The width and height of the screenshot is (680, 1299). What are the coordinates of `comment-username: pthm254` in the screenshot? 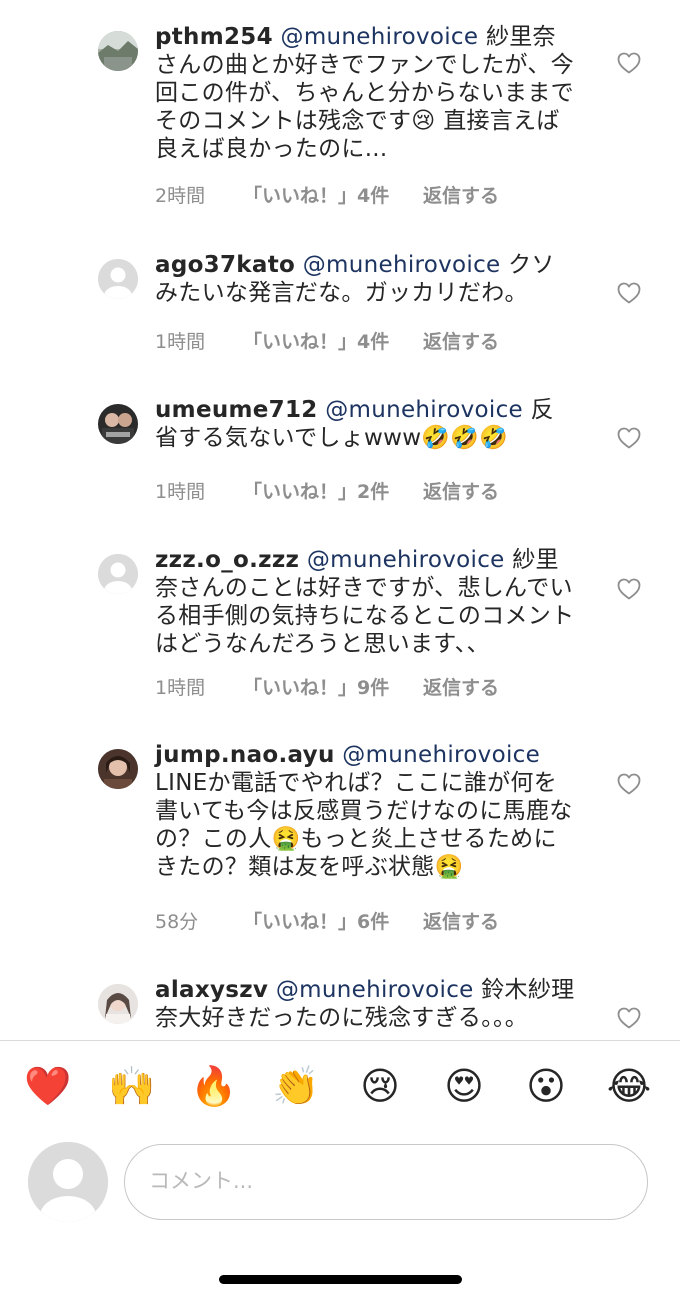 It's located at (214, 37).